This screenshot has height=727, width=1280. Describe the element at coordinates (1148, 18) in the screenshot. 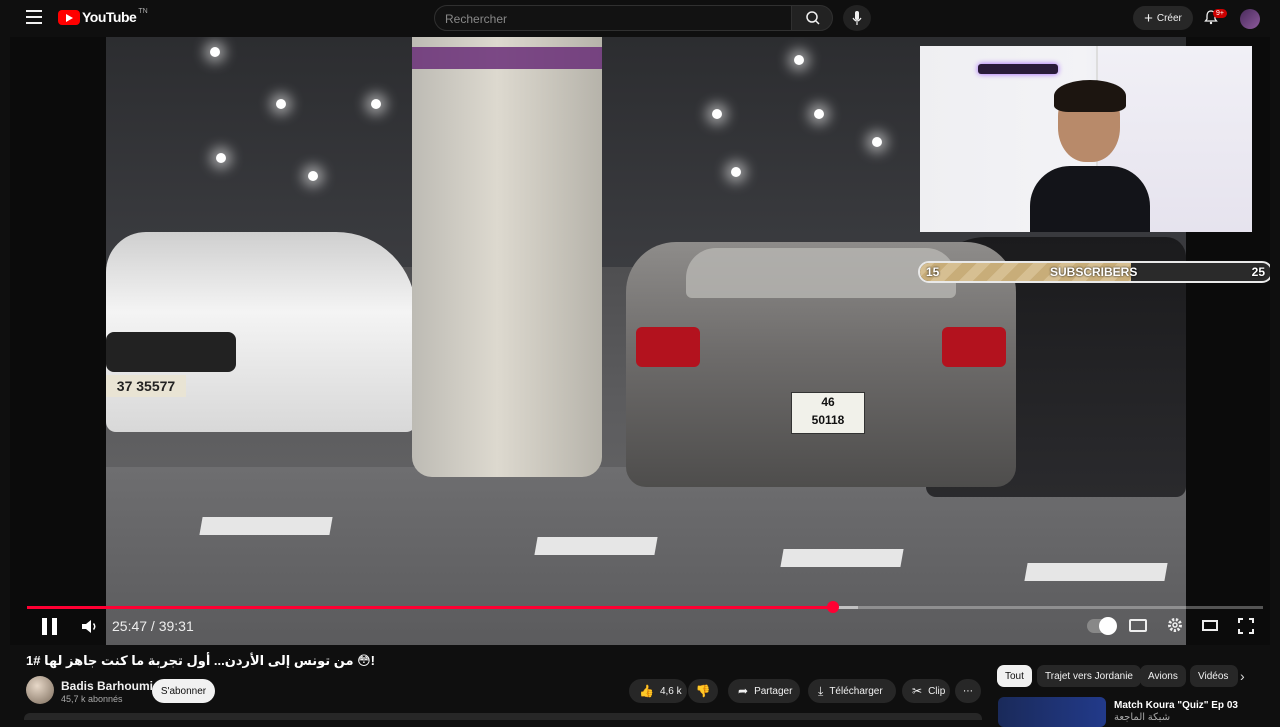

I see `plus-icon: +` at that location.